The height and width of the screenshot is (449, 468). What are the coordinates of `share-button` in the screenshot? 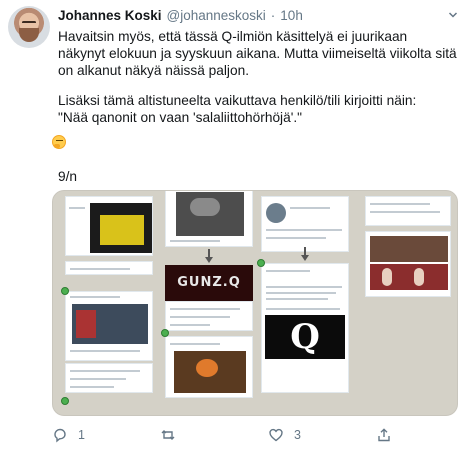 It's located at (384, 435).